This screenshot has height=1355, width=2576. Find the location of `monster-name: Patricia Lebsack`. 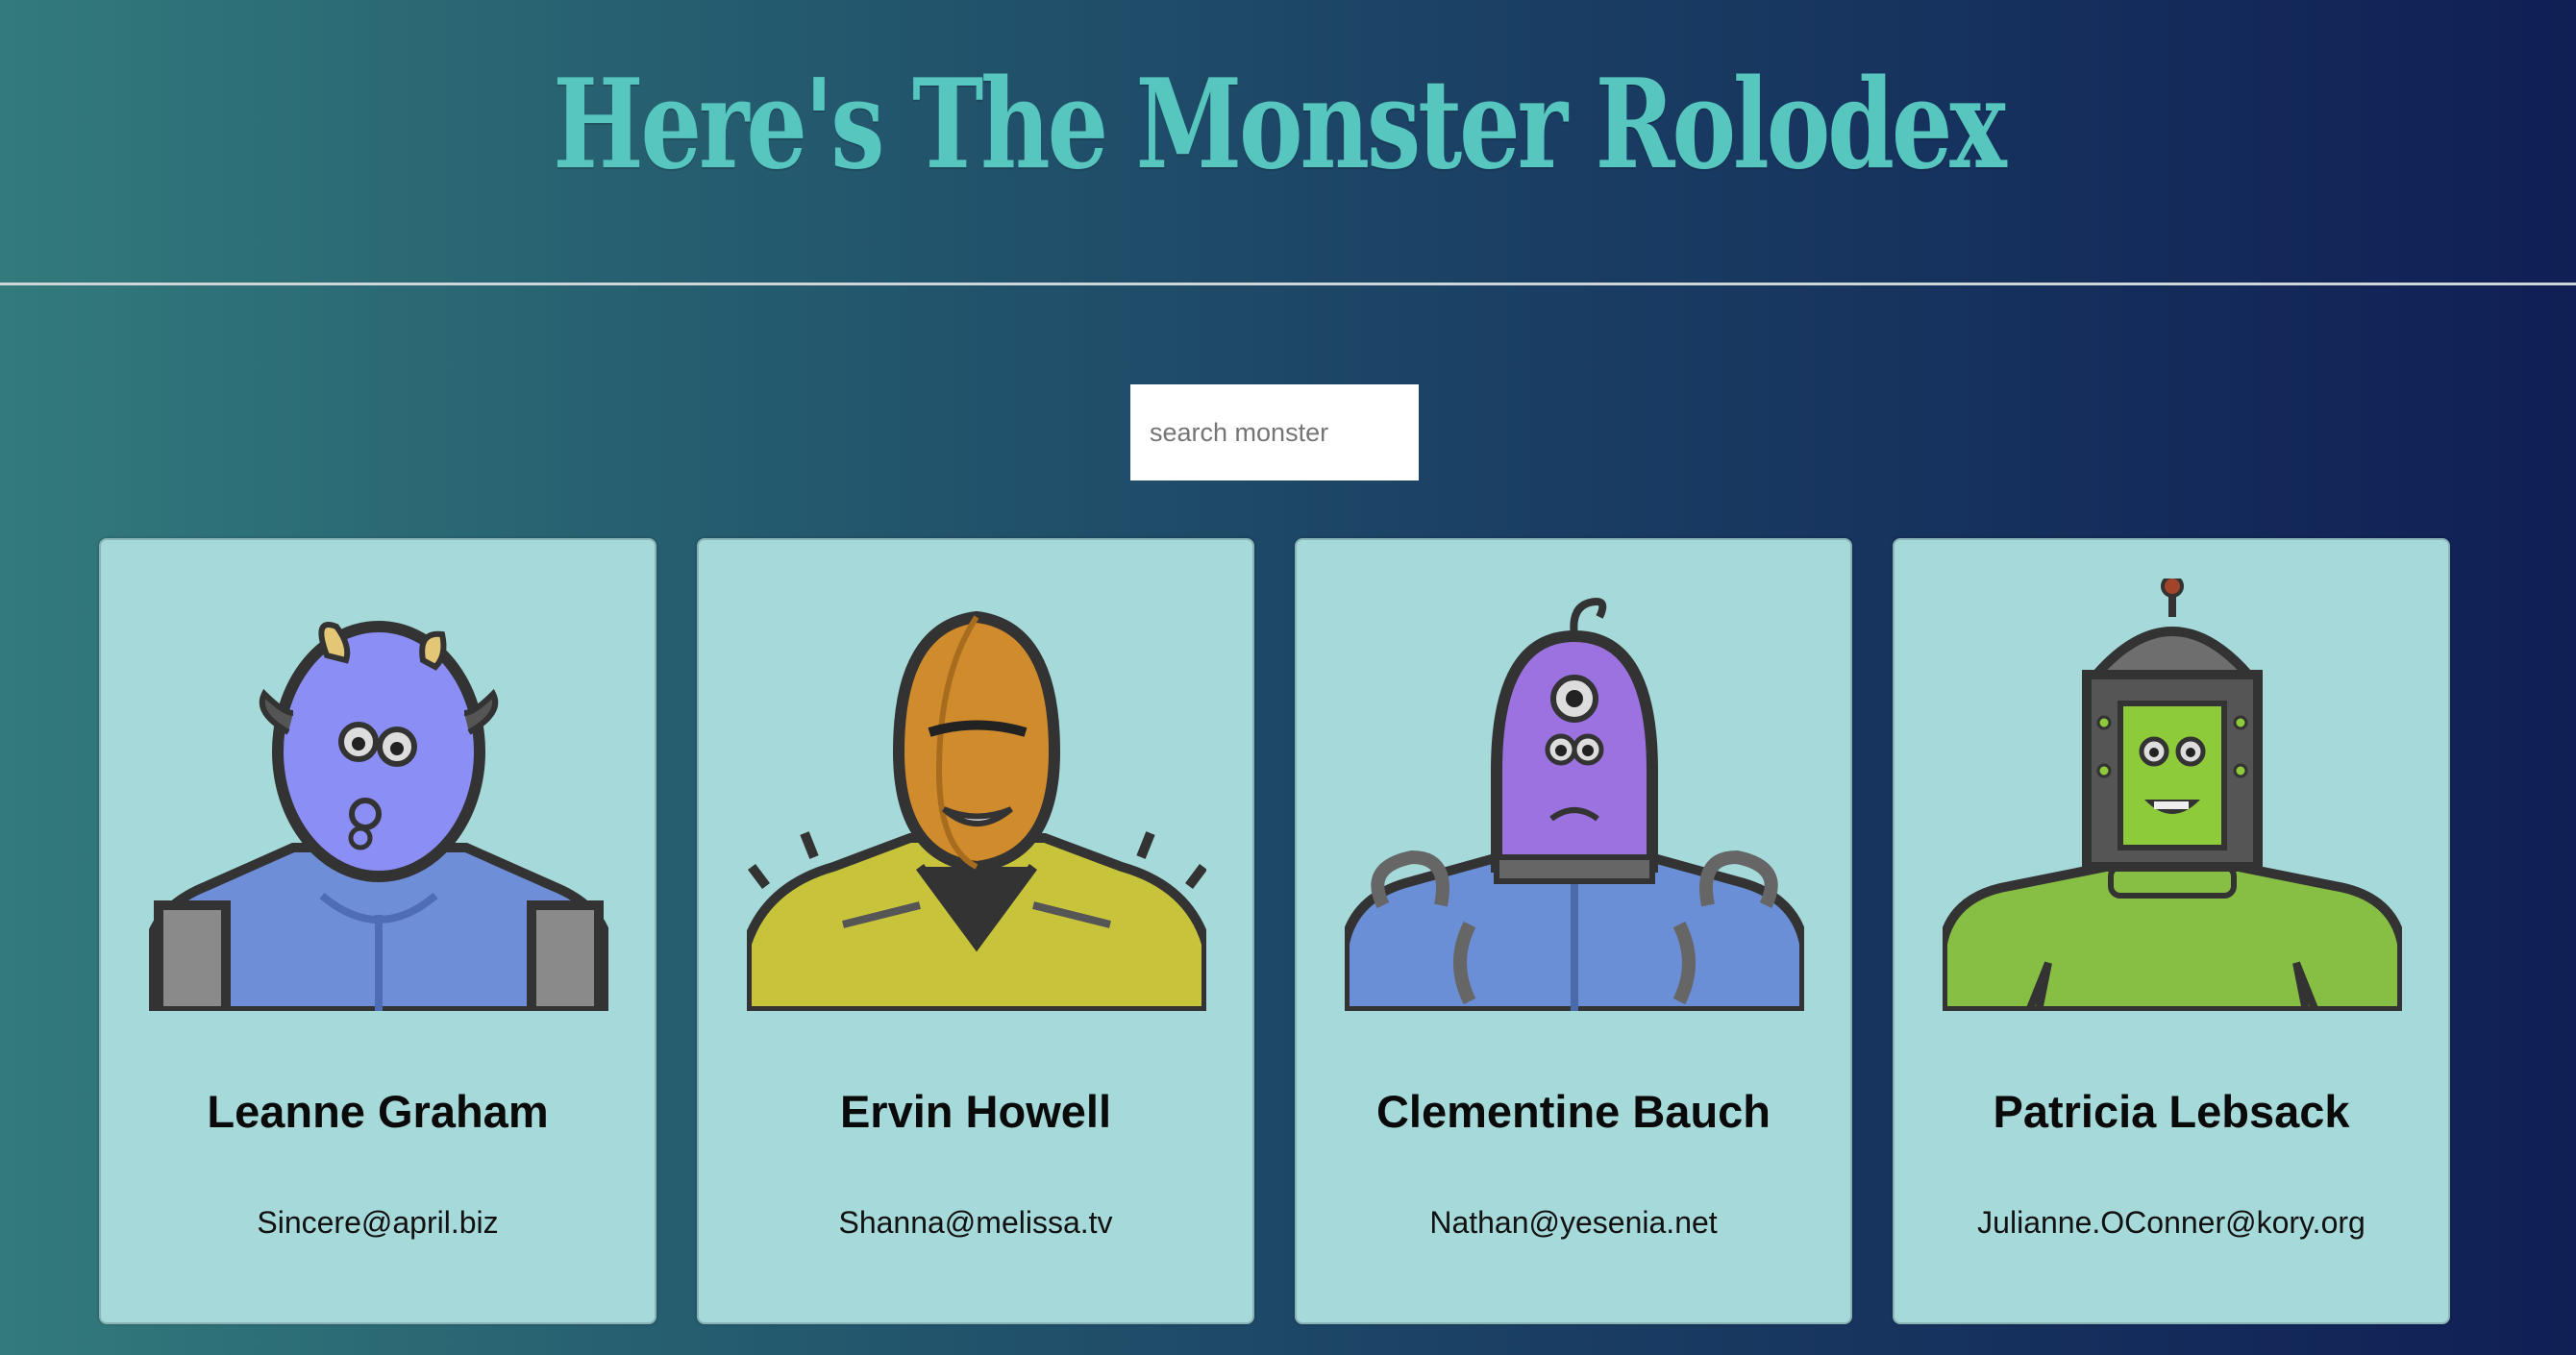

monster-name: Patricia Lebsack is located at coordinates (2171, 1111).